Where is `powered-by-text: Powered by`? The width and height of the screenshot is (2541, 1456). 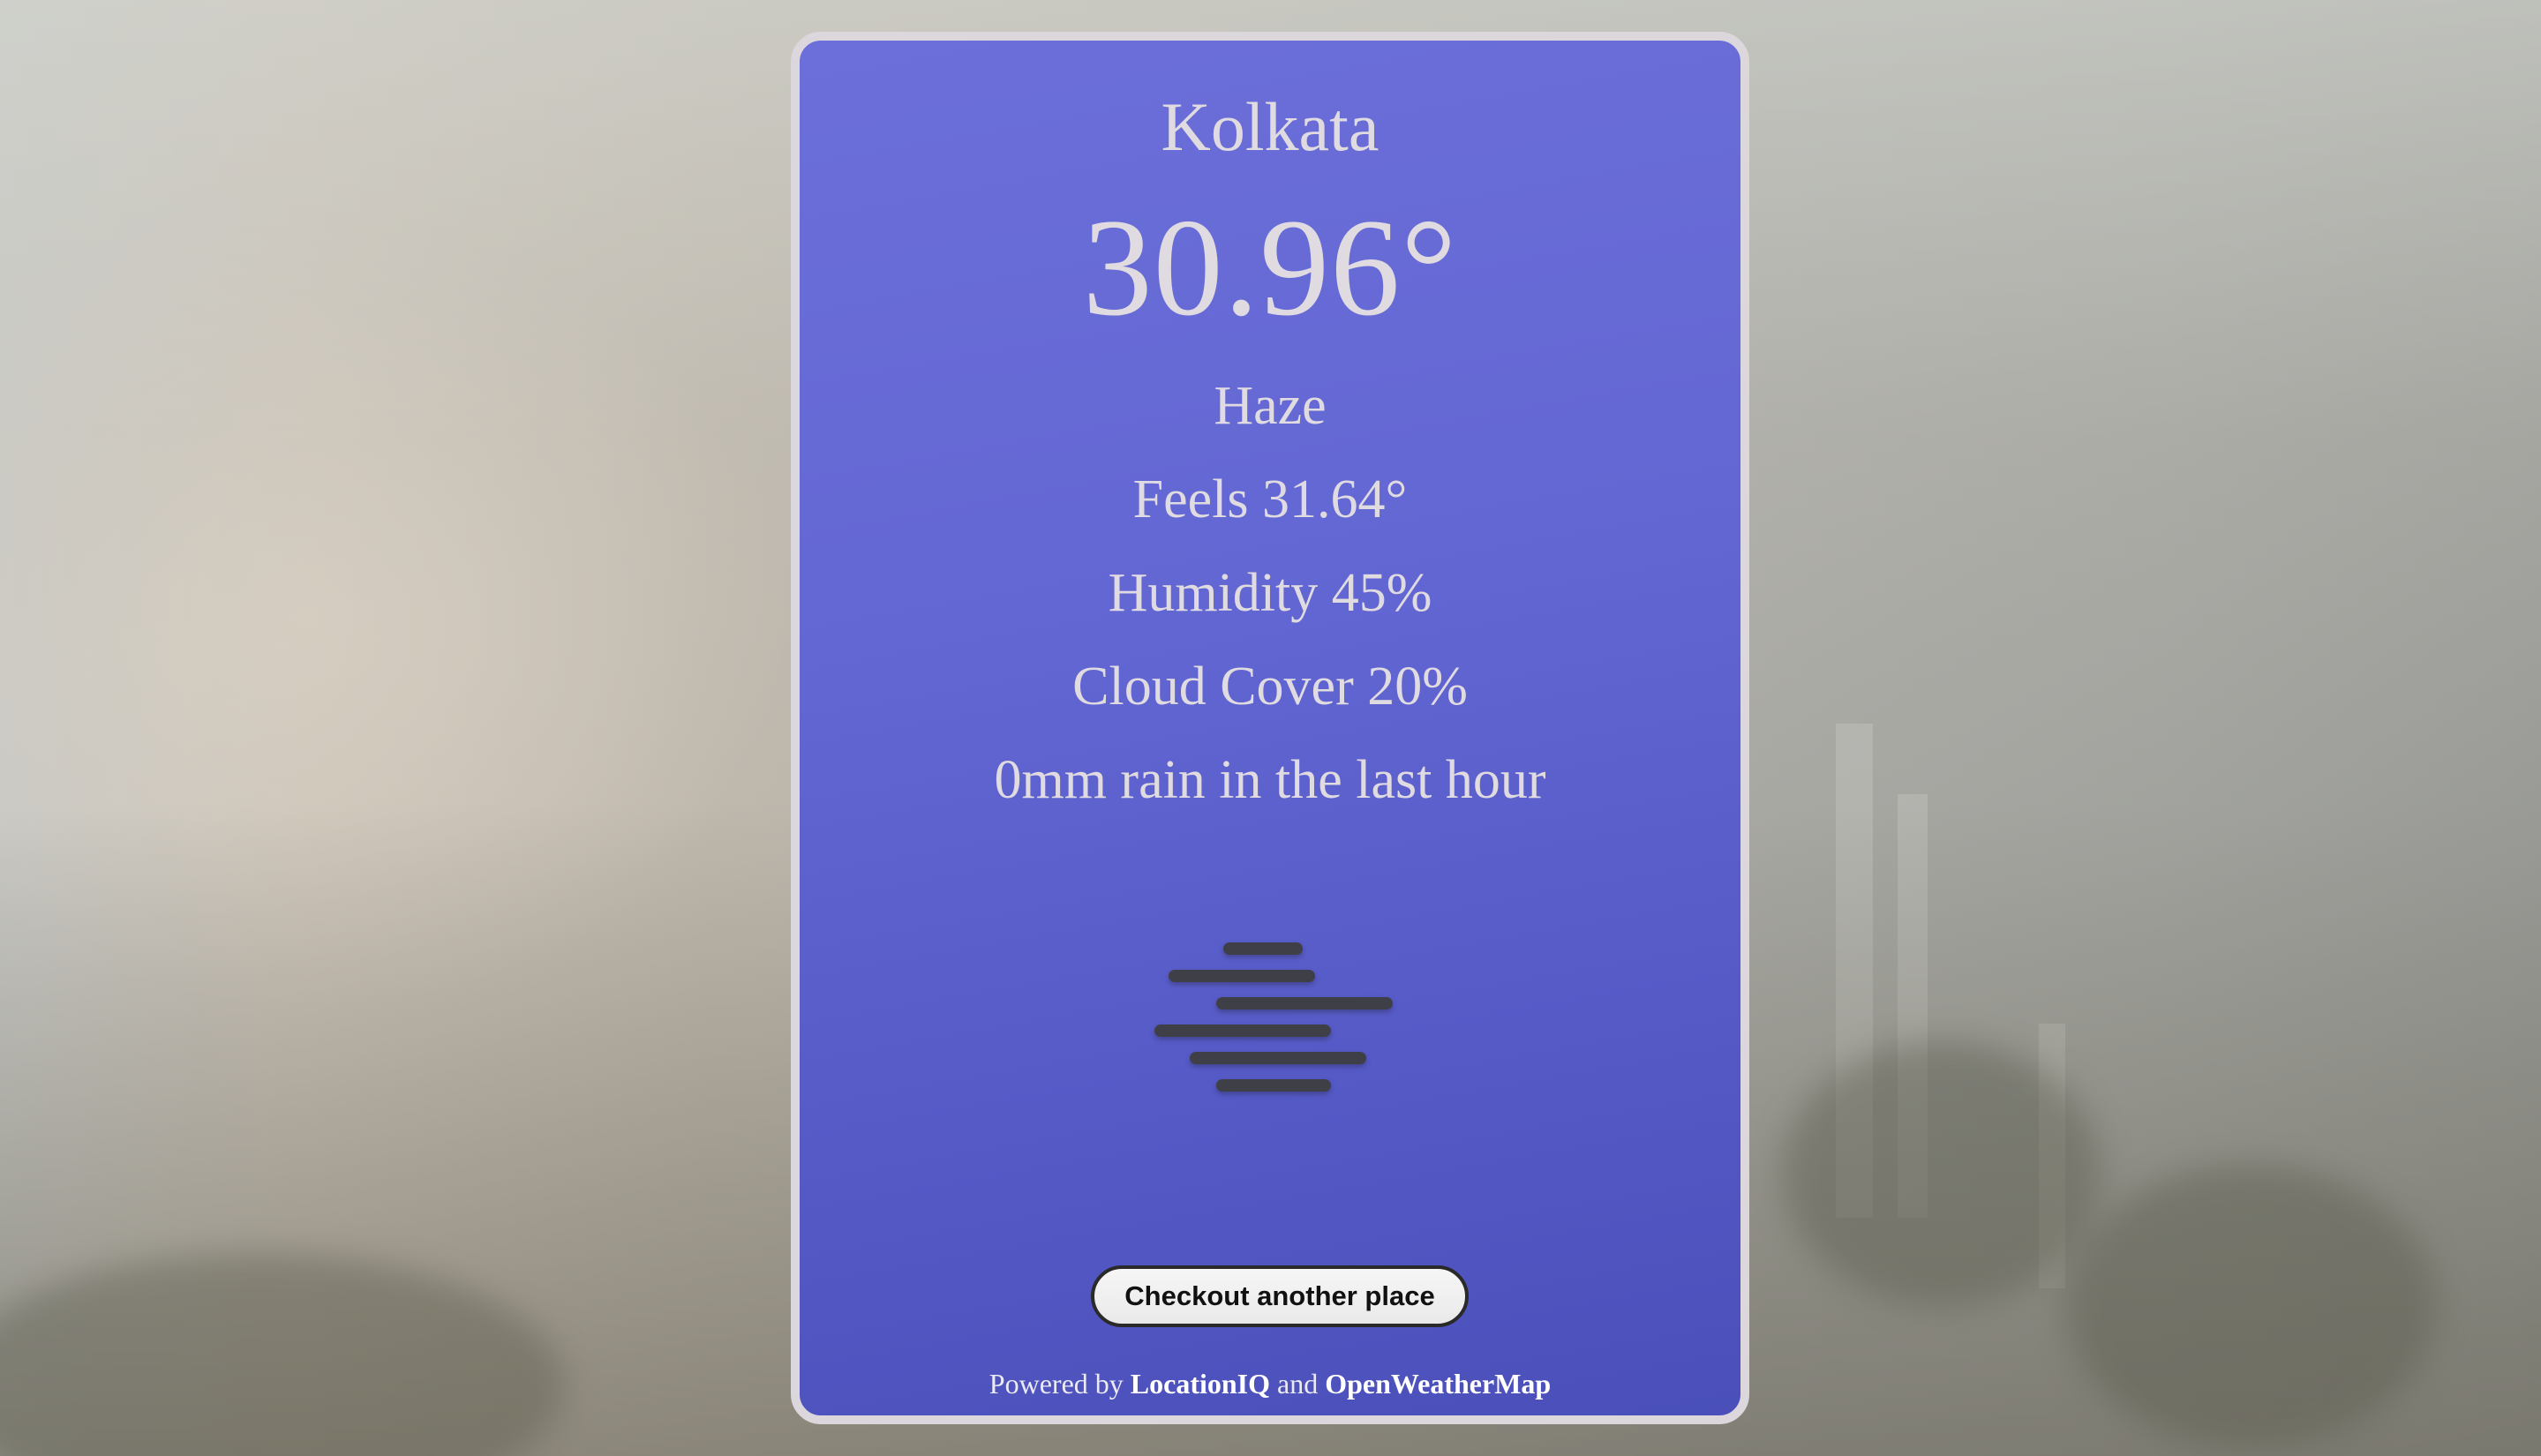
powered-by-text: Powered by is located at coordinates (1056, 1384).